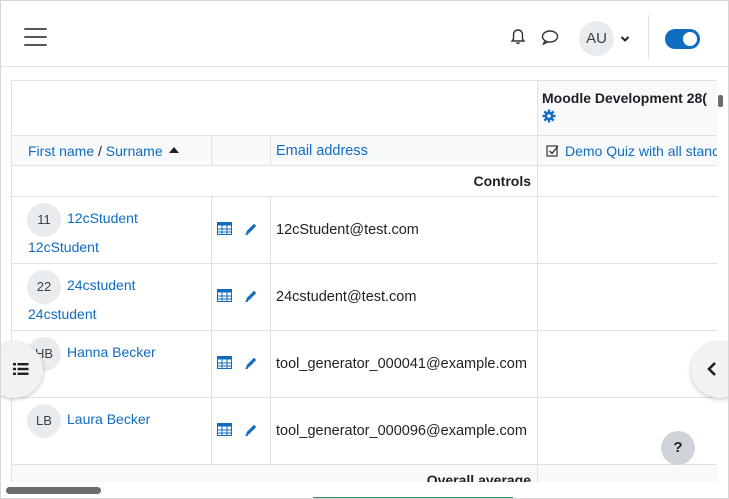  I want to click on quiz-checkbox-icon, so click(552, 150).